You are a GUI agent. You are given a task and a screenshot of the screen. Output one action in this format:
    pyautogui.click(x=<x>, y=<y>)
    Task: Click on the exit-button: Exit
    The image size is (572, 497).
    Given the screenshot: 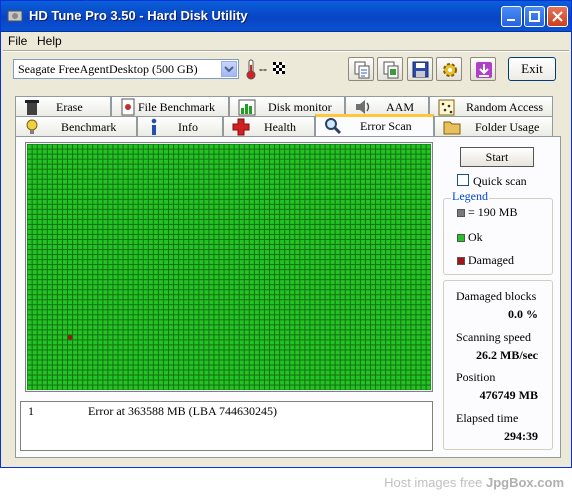 What is the action you would take?
    pyautogui.click(x=532, y=69)
    